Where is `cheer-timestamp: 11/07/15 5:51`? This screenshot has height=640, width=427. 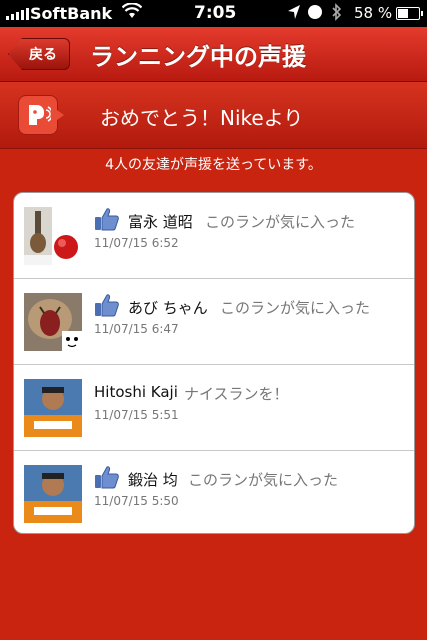
cheer-timestamp: 11/07/15 5:51 is located at coordinates (136, 415).